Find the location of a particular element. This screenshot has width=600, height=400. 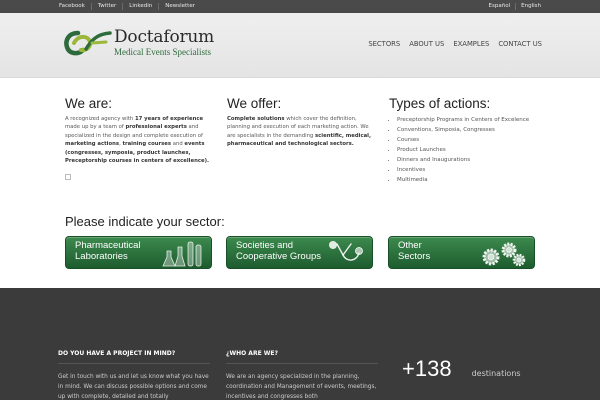

sector-title: Please indicate your sector: is located at coordinates (145, 221).